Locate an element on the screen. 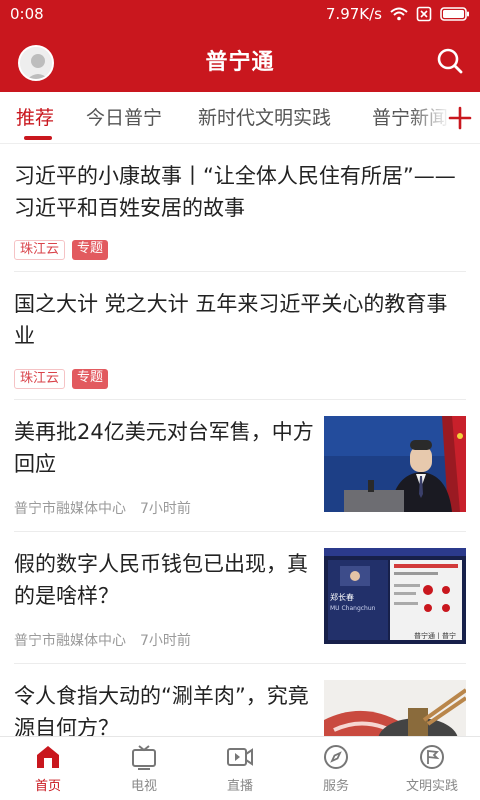 The height and width of the screenshot is (800, 480). news-thumbnail: 郑长春 MU Changchun 普宁通丨普宁 is located at coordinates (395, 596).